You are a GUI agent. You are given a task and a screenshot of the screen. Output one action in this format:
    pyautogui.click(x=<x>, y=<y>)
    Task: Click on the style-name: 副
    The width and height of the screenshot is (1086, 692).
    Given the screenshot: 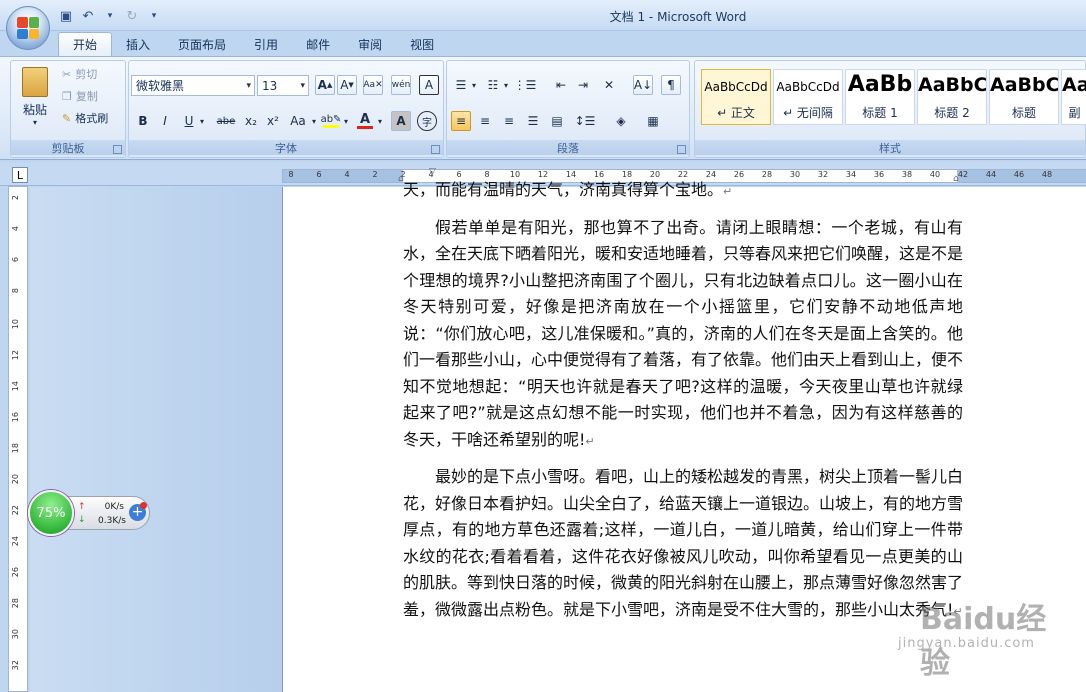 What is the action you would take?
    pyautogui.click(x=1074, y=113)
    